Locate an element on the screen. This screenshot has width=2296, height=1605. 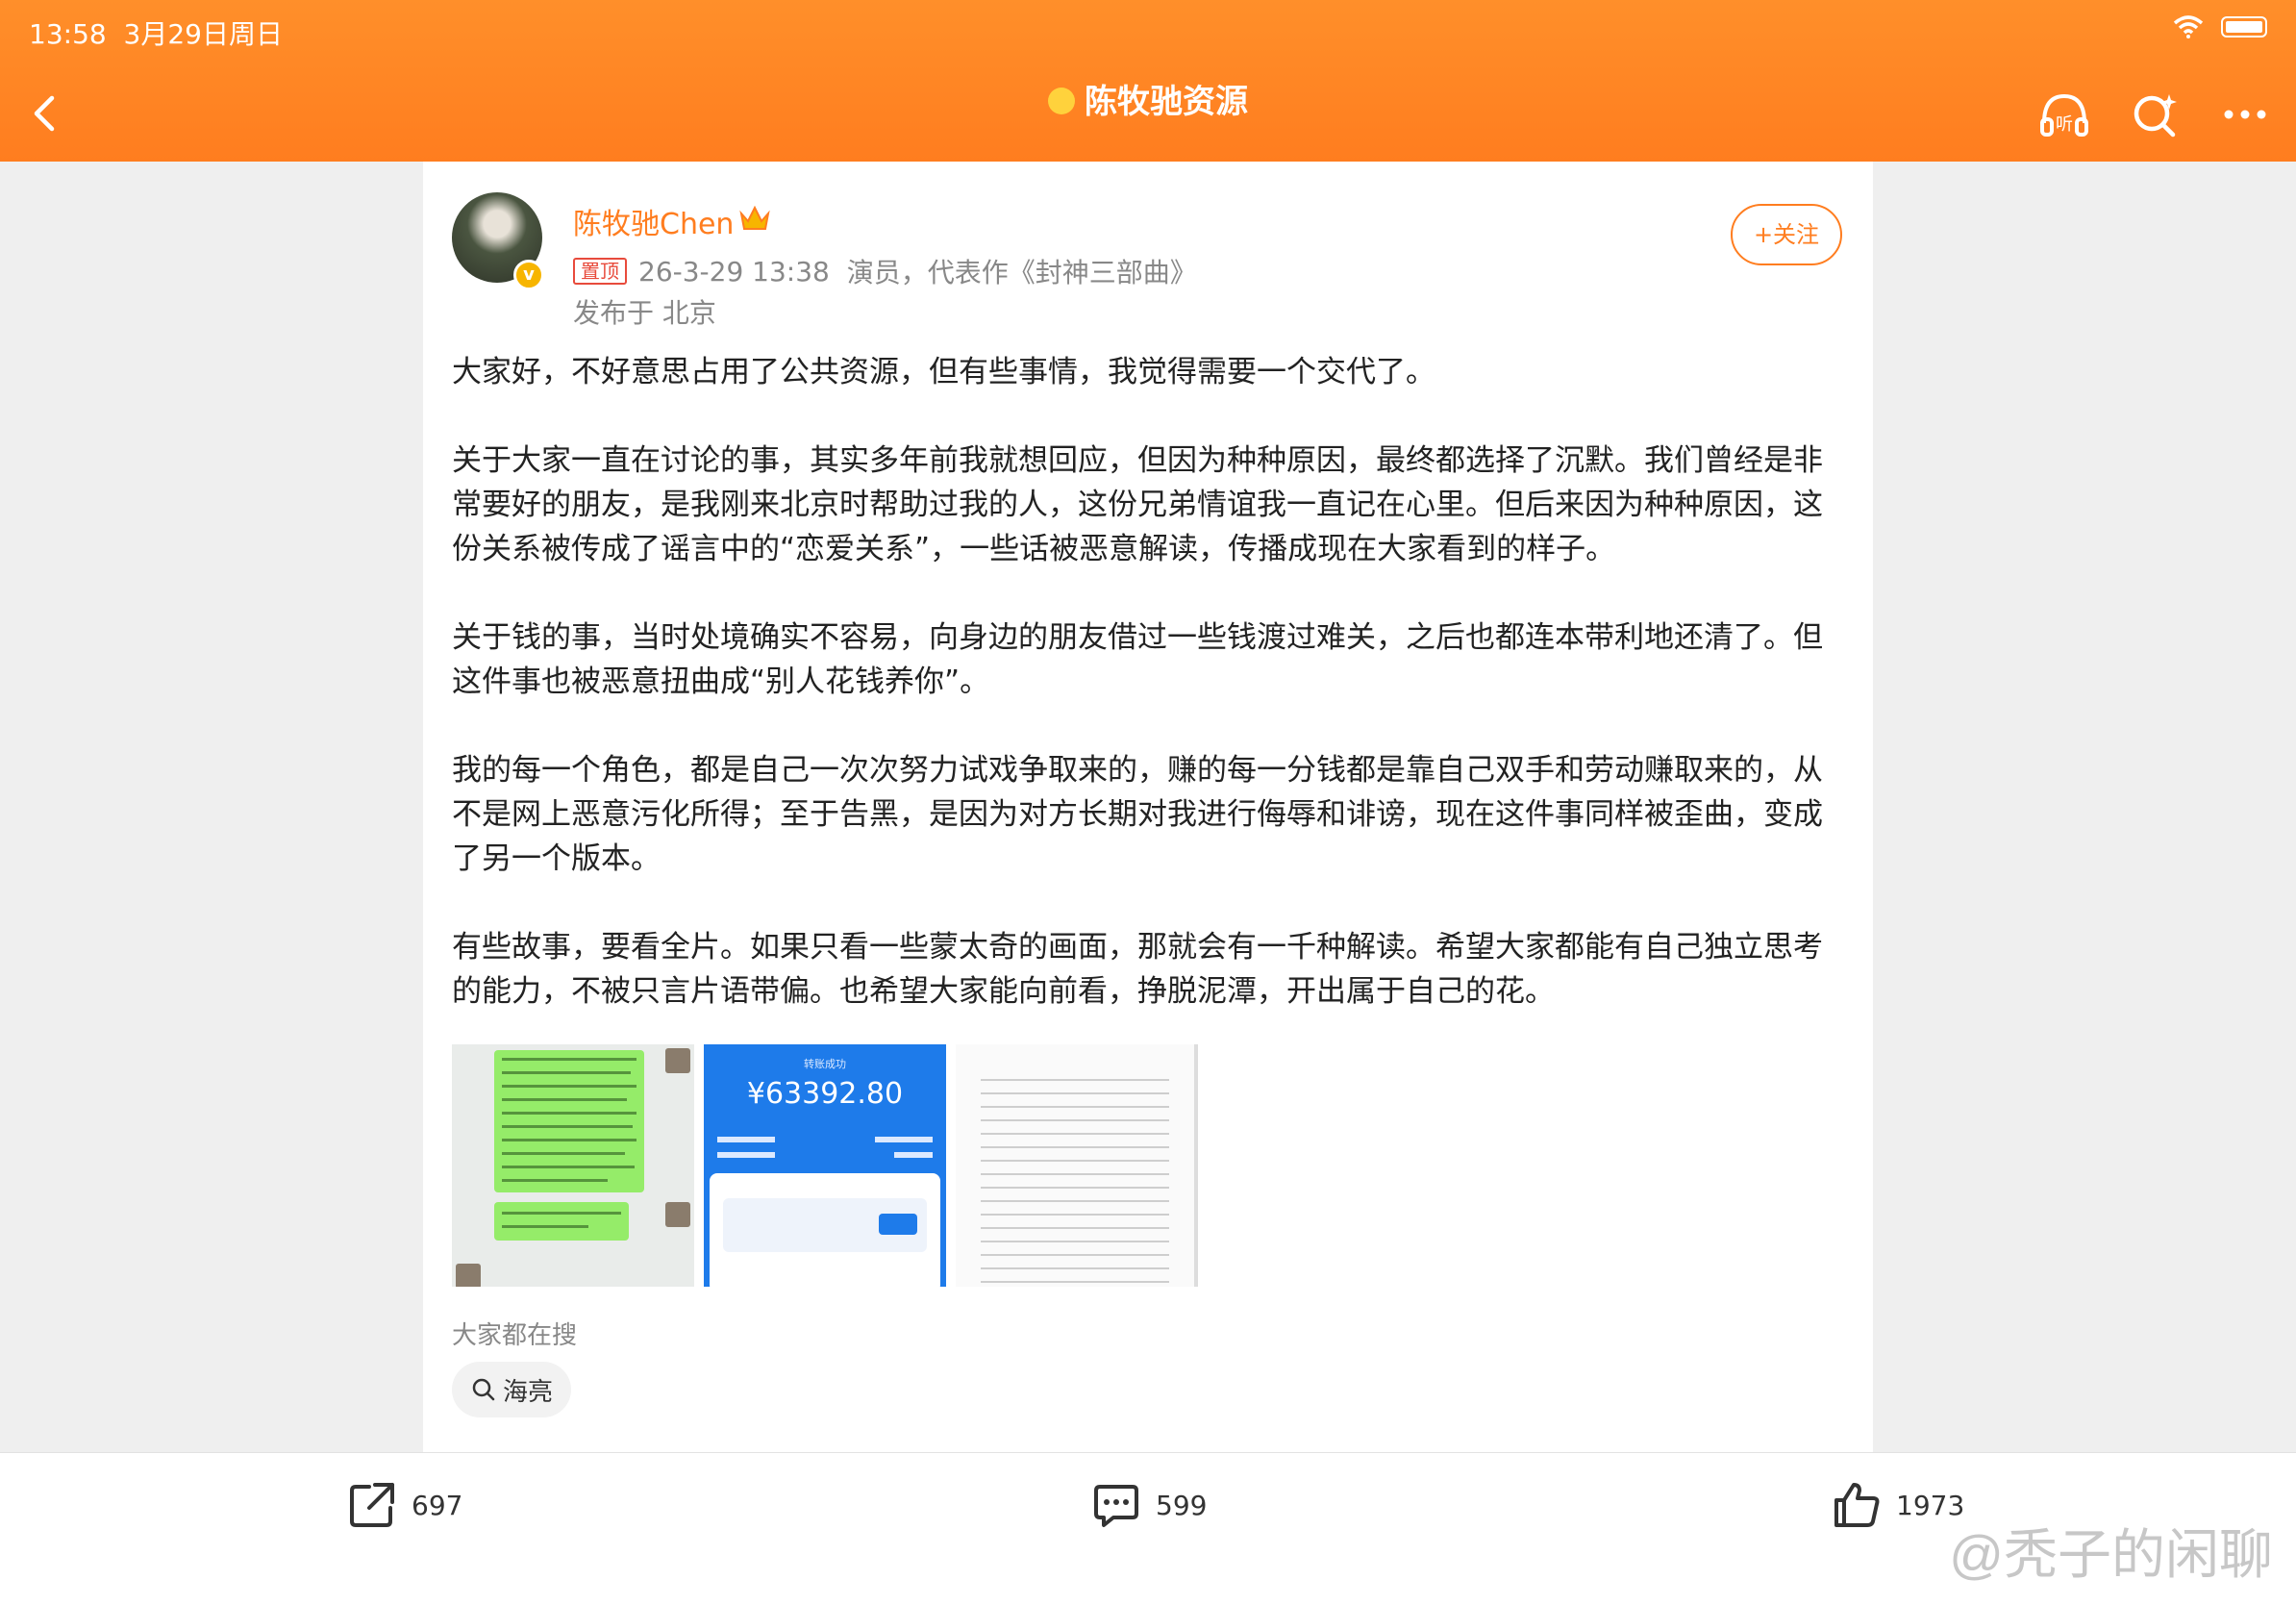
repost-icon is located at coordinates (372, 1505).